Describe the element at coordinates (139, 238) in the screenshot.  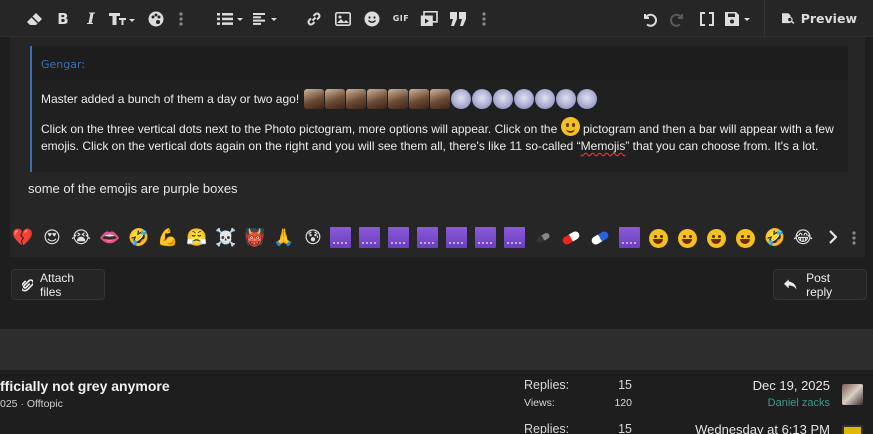
I see `rofl-emoji: 🤣` at that location.